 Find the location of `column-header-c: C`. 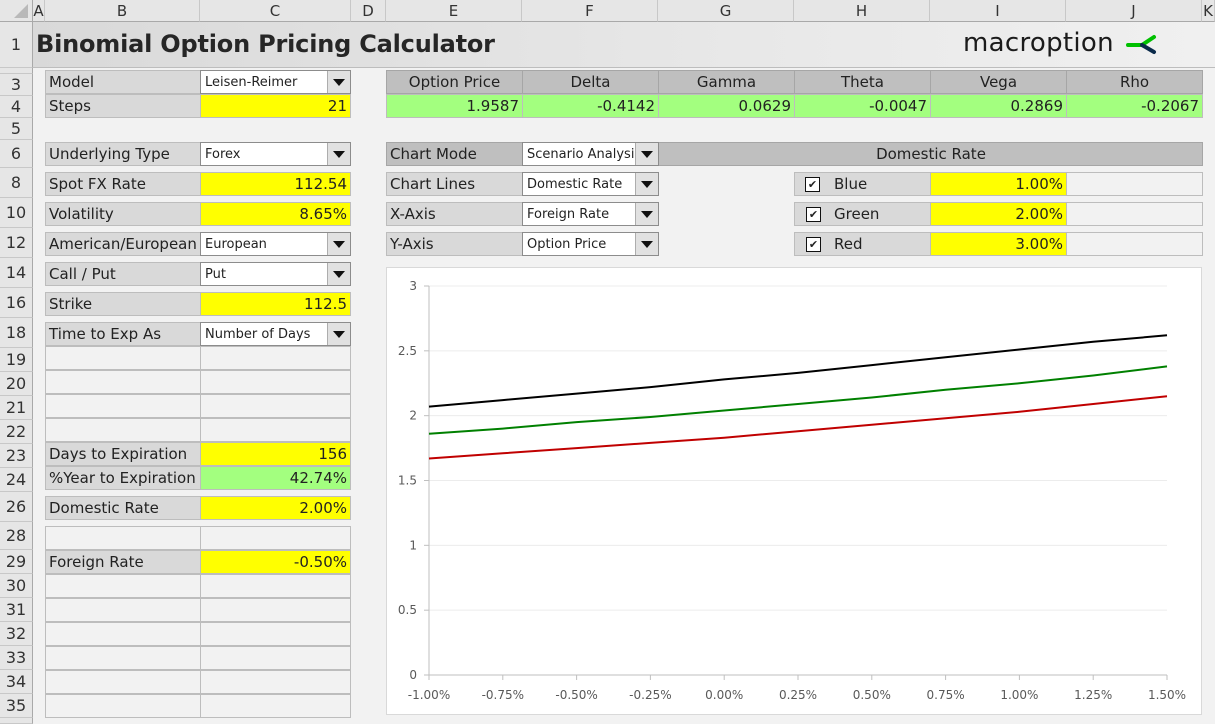

column-header-c: C is located at coordinates (275, 11).